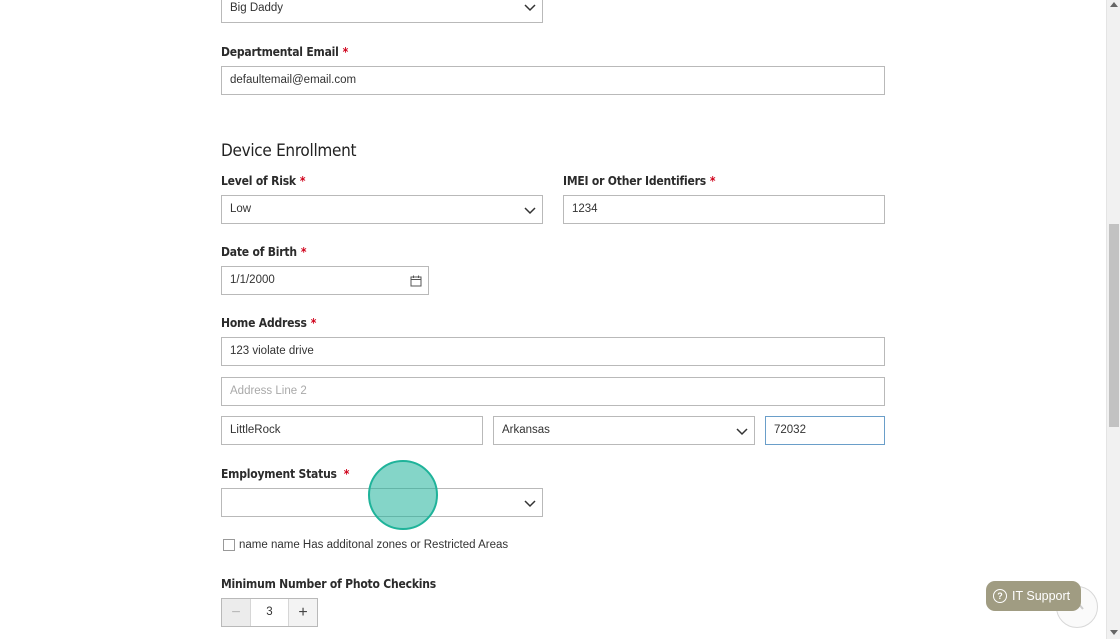 The height and width of the screenshot is (639, 1120). I want to click on departmental-email-field: defaultemail@email.com, so click(553, 80).